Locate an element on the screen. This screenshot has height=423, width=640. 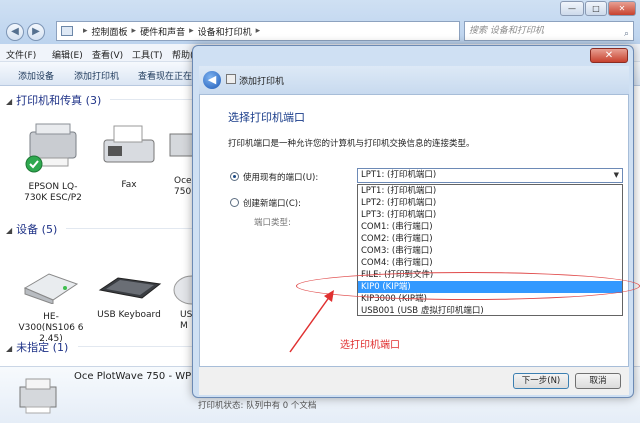
port-option: COM3: (串行端口) is located at coordinates (490, 251).